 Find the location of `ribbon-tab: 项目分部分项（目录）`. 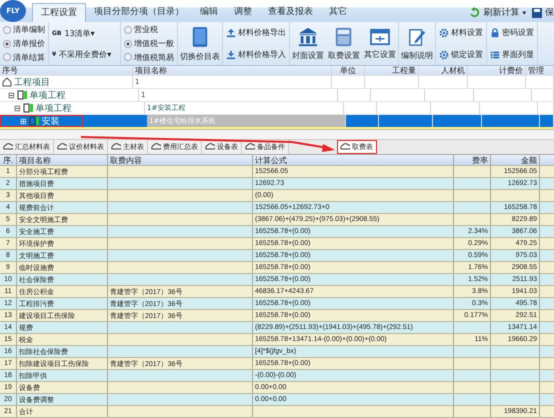

ribbon-tab: 项目分部分项（目录） is located at coordinates (139, 12).